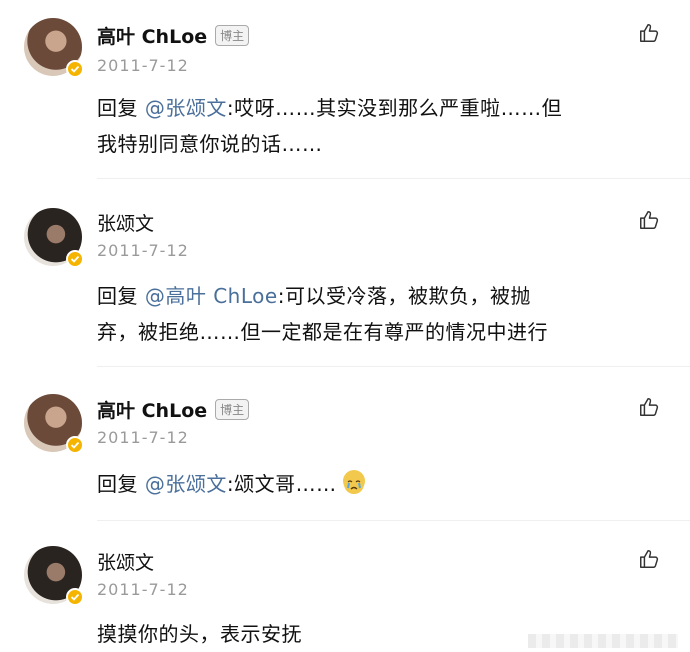  Describe the element at coordinates (322, 332) in the screenshot. I see `comment-text-line: 弃，被拒绝……但一定都是在有尊严的情况中进行` at that location.